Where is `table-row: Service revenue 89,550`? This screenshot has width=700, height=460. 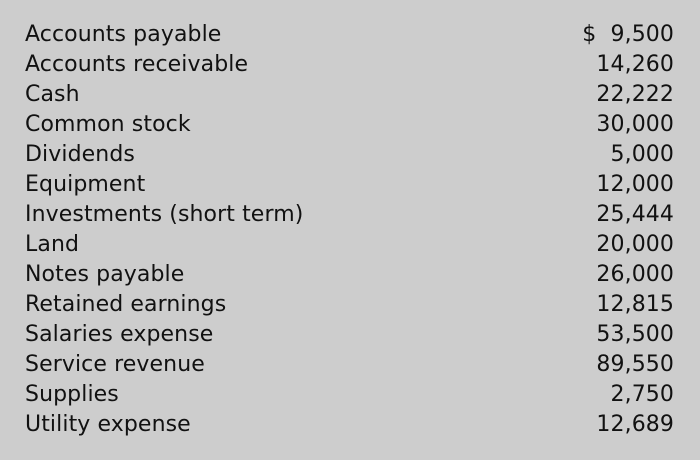 table-row: Service revenue 89,550 is located at coordinates (350, 365).